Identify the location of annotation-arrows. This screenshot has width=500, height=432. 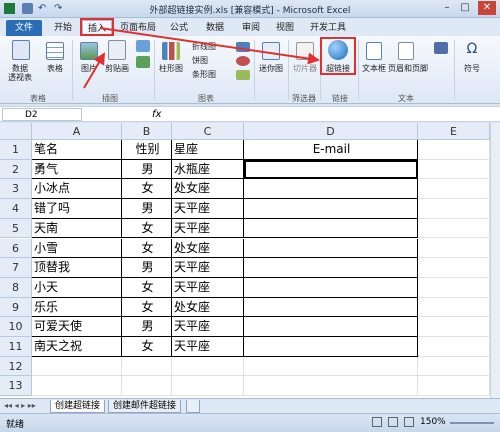
(201, 58).